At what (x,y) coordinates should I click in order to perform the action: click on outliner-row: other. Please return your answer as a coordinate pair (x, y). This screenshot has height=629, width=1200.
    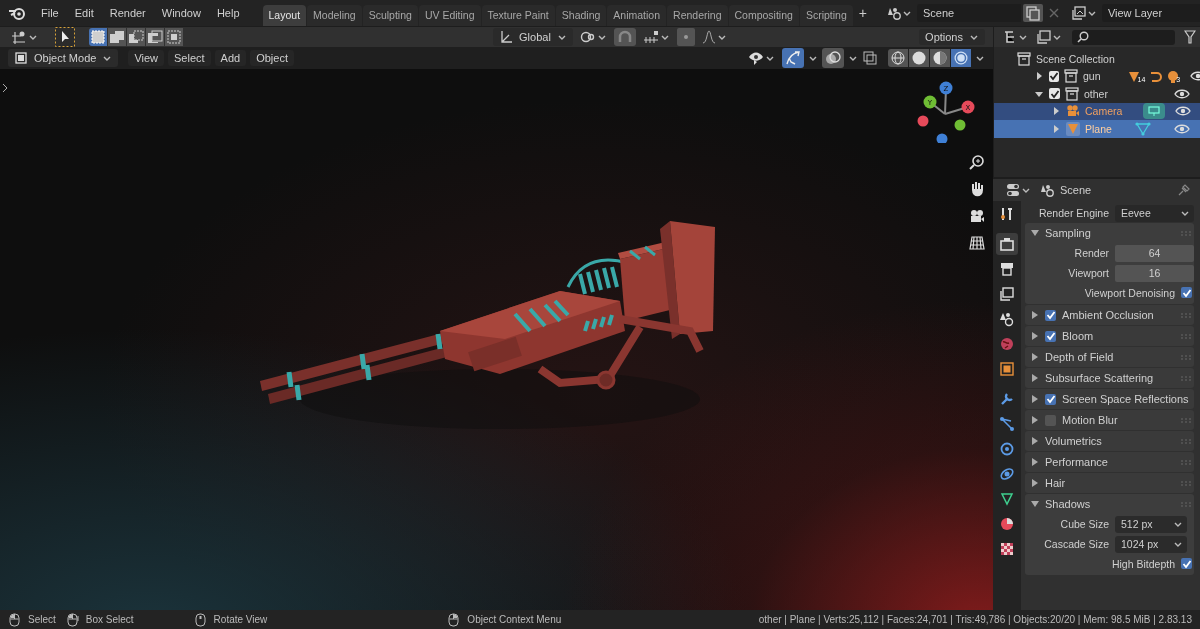
    Looking at the image, I should click on (1097, 94).